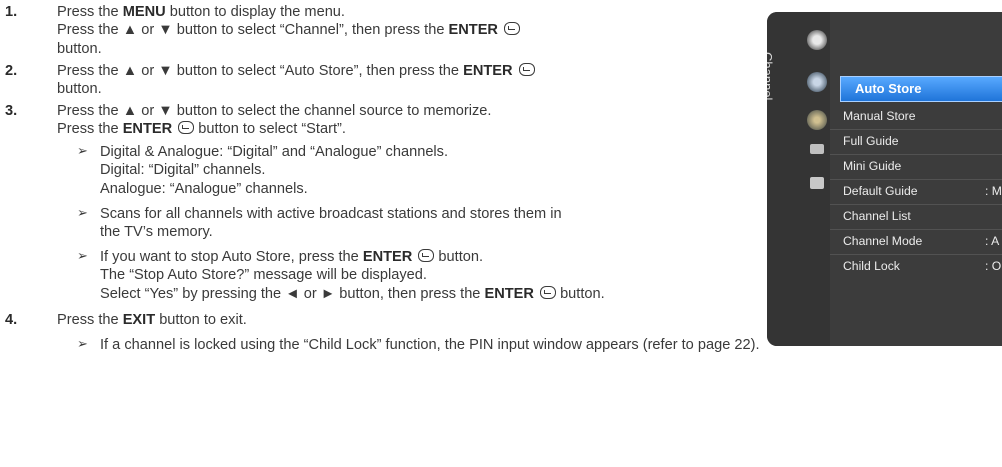 This screenshot has height=467, width=1002. What do you see at coordinates (916, 166) in the screenshot?
I see `menu-item: Mini Guide` at bounding box center [916, 166].